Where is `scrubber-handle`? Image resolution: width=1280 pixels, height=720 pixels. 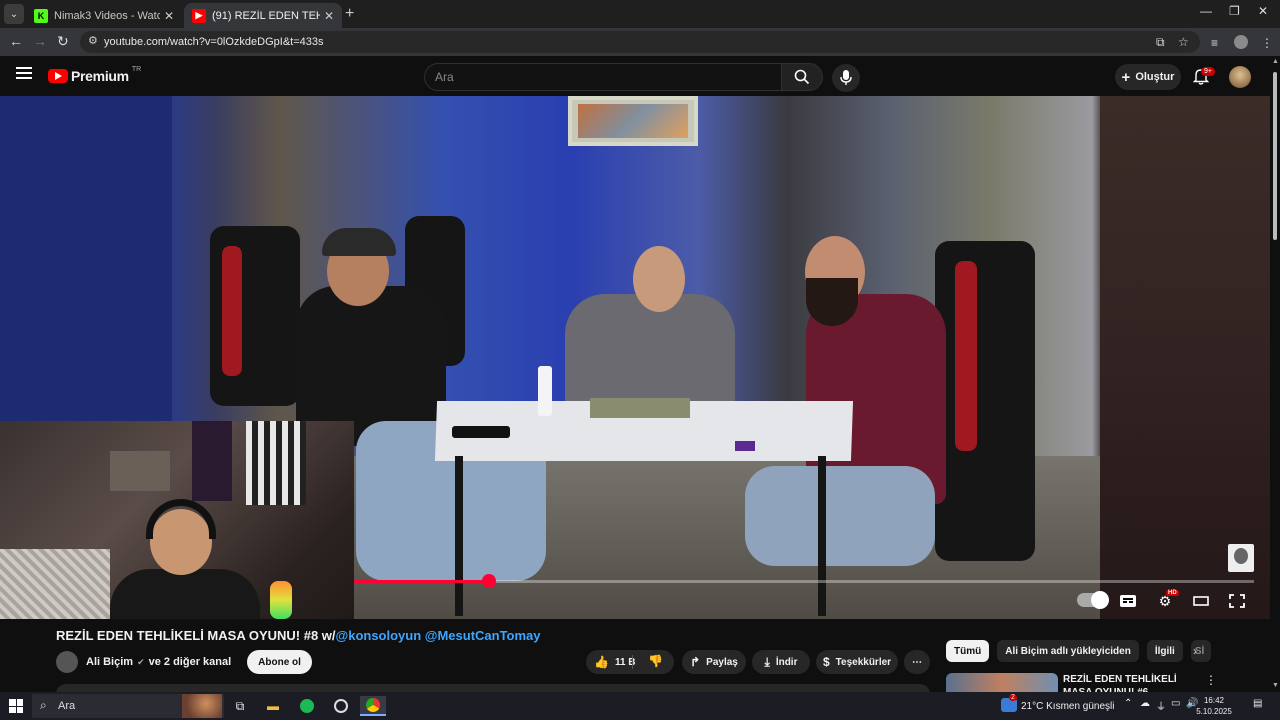 scrubber-handle is located at coordinates (489, 581).